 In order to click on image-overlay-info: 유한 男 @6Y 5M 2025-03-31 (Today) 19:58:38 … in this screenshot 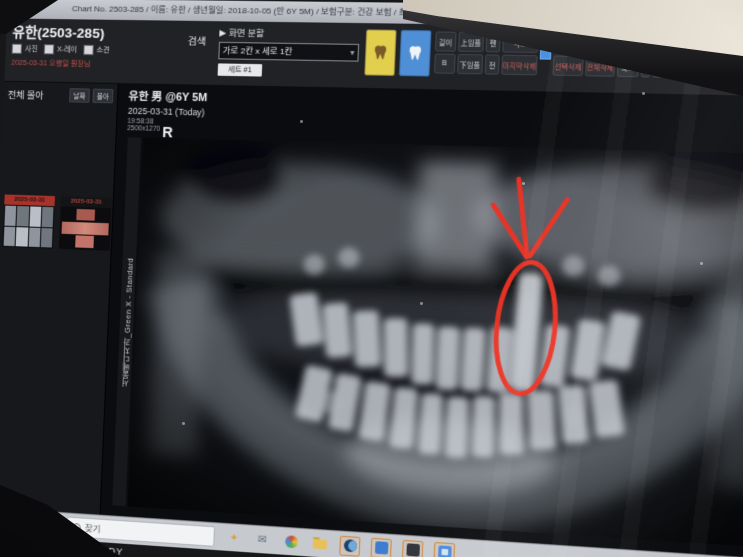, I will do `click(167, 114)`.